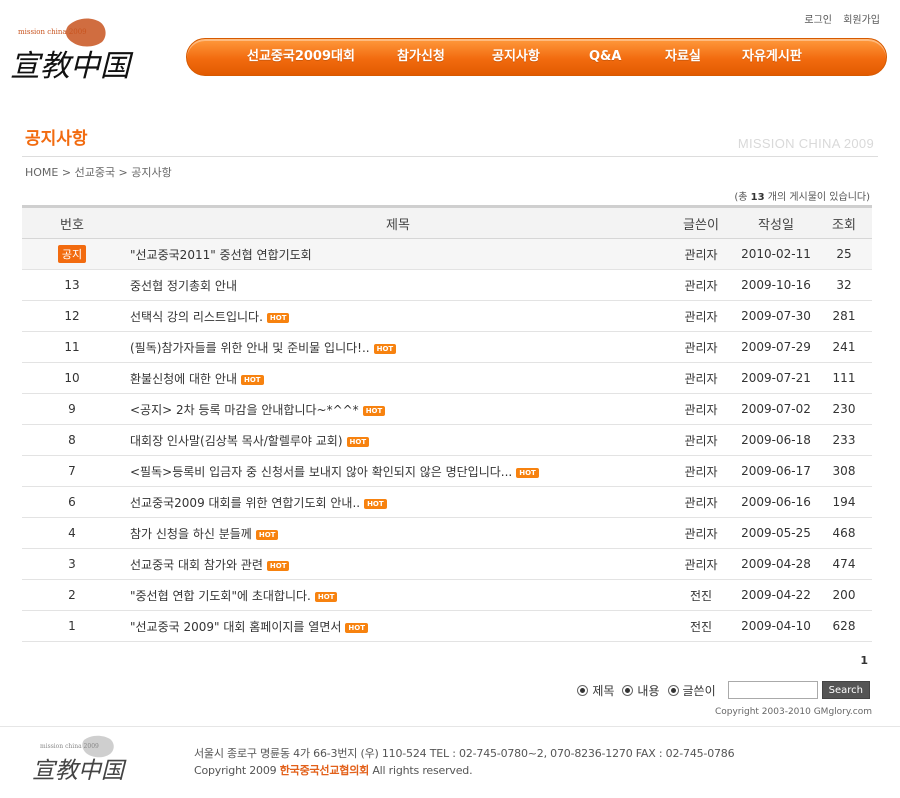 The image size is (900, 798). Describe the element at coordinates (72, 222) in the screenshot. I see `header-num: 번호` at that location.